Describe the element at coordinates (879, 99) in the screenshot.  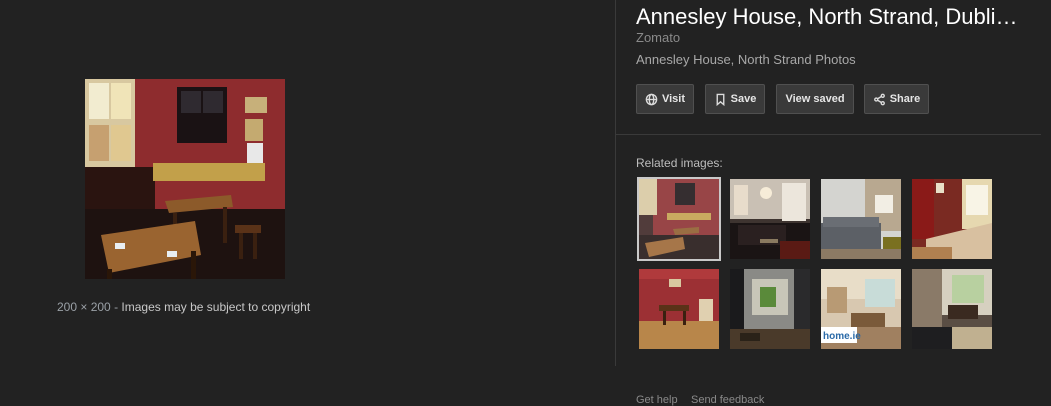
I see `share-icon` at that location.